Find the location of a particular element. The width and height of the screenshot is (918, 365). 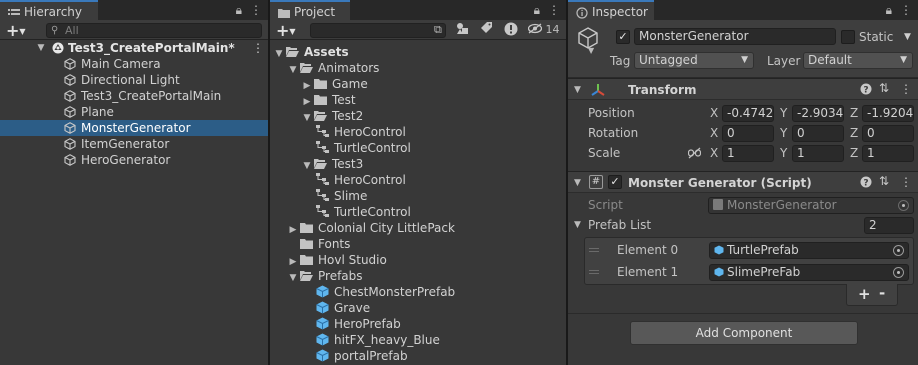

project-animator-asset: Slime is located at coordinates (418, 196).